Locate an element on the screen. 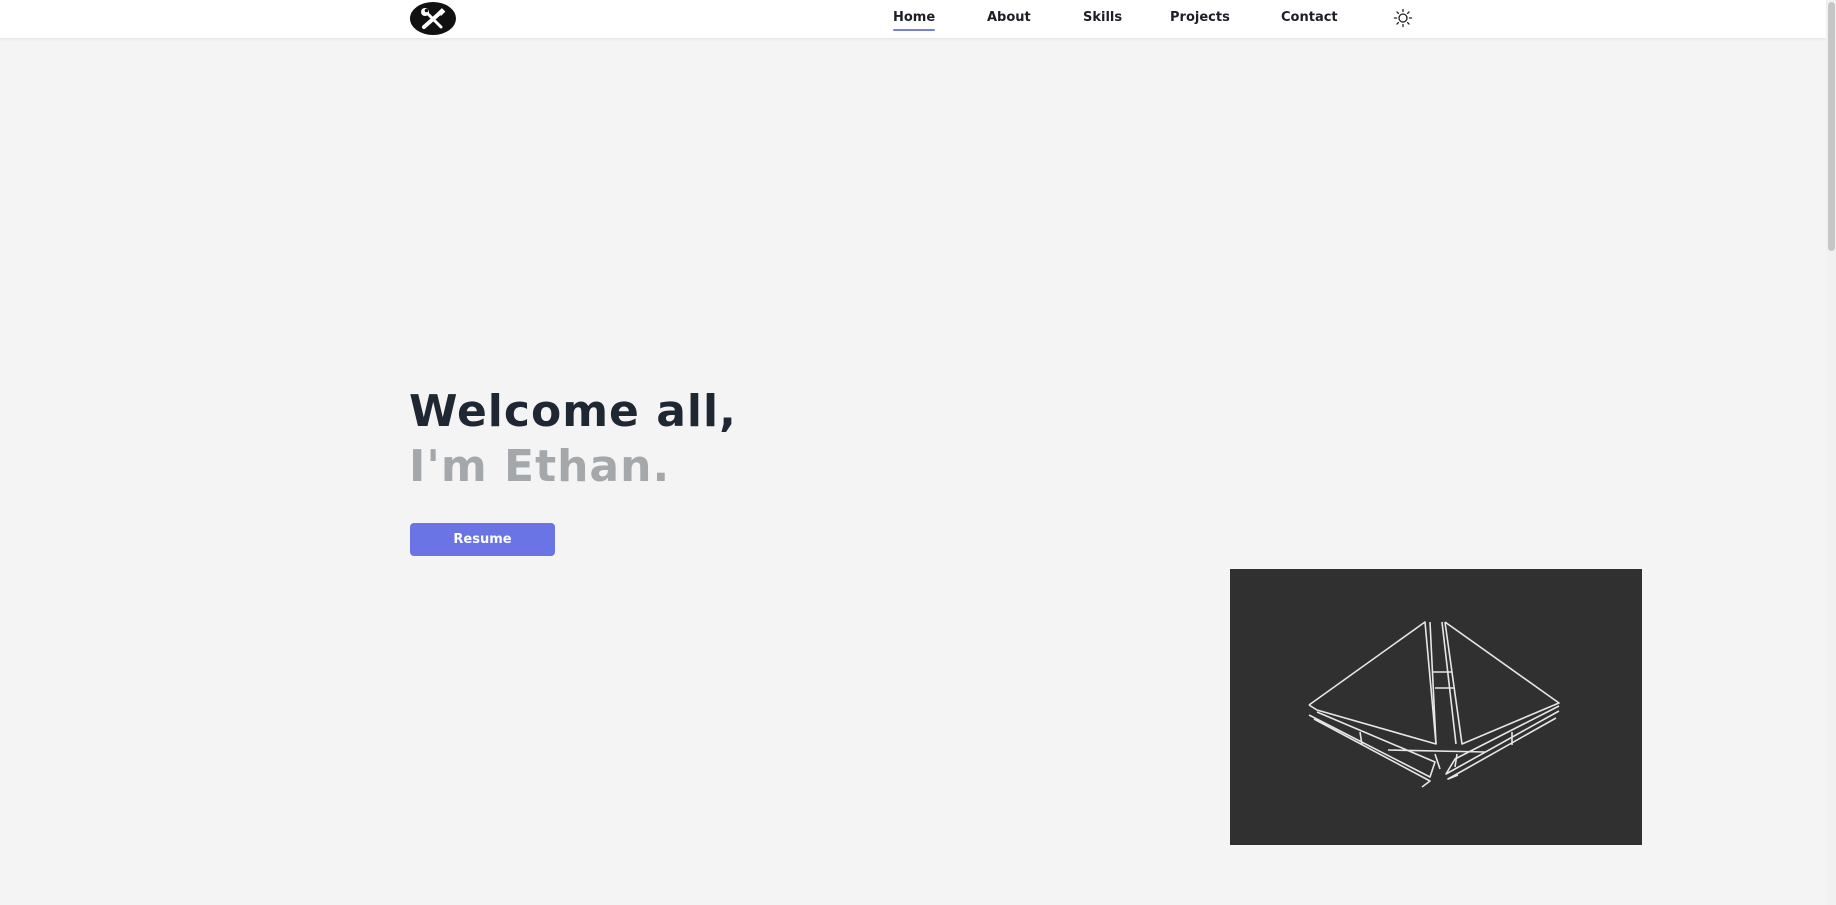 The height and width of the screenshot is (905, 1836). nav-link-contact: Contact is located at coordinates (1309, 17).